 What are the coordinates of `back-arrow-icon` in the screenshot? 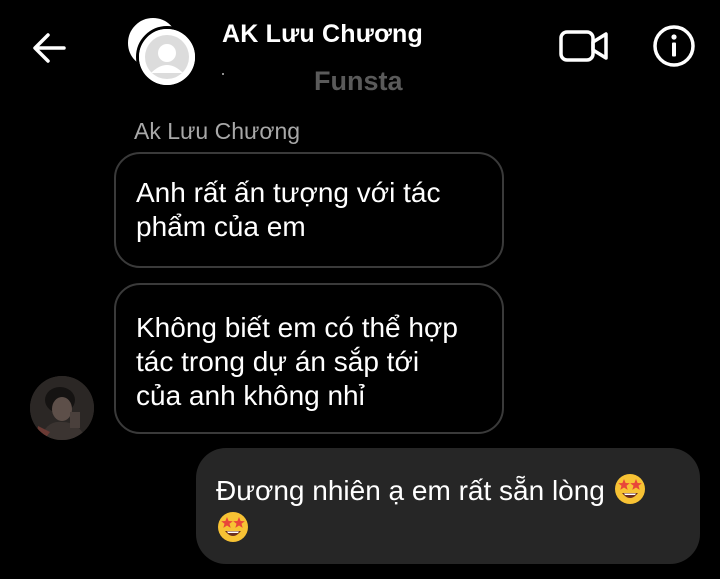 It's located at (49, 48).